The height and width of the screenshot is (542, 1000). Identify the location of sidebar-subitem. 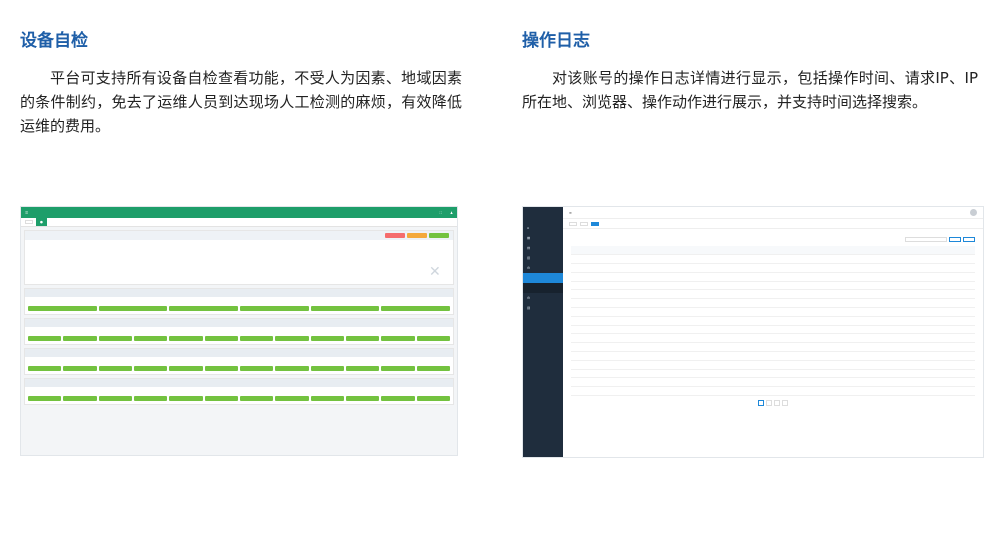
(543, 288).